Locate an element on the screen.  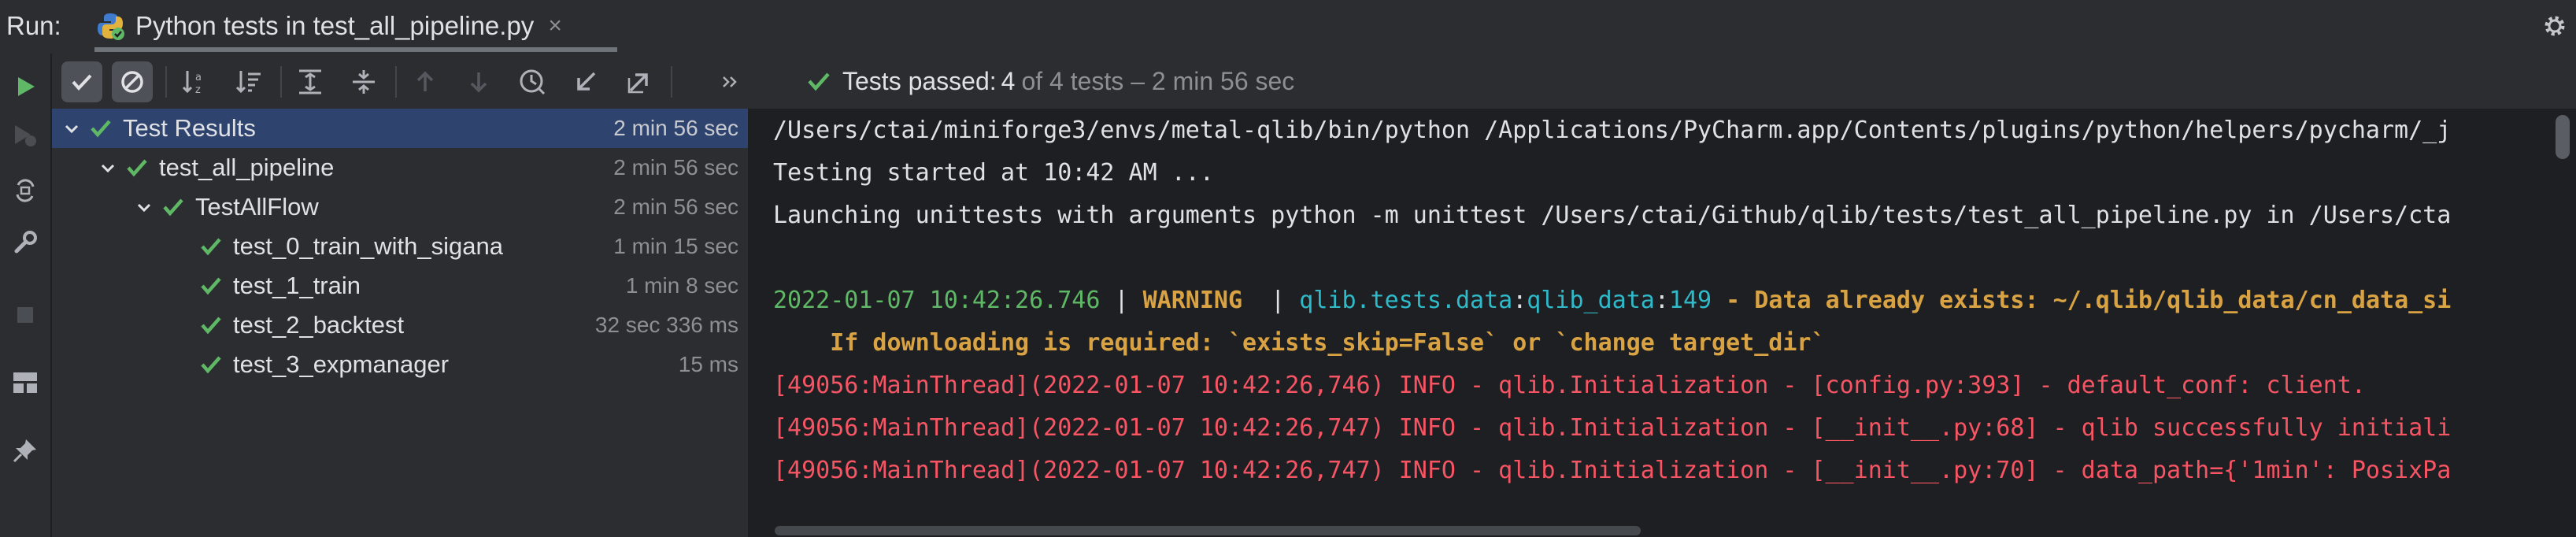
tree-row-test-all-pipeline: test_all_pipeline 2 min 56 sec is located at coordinates (400, 167).